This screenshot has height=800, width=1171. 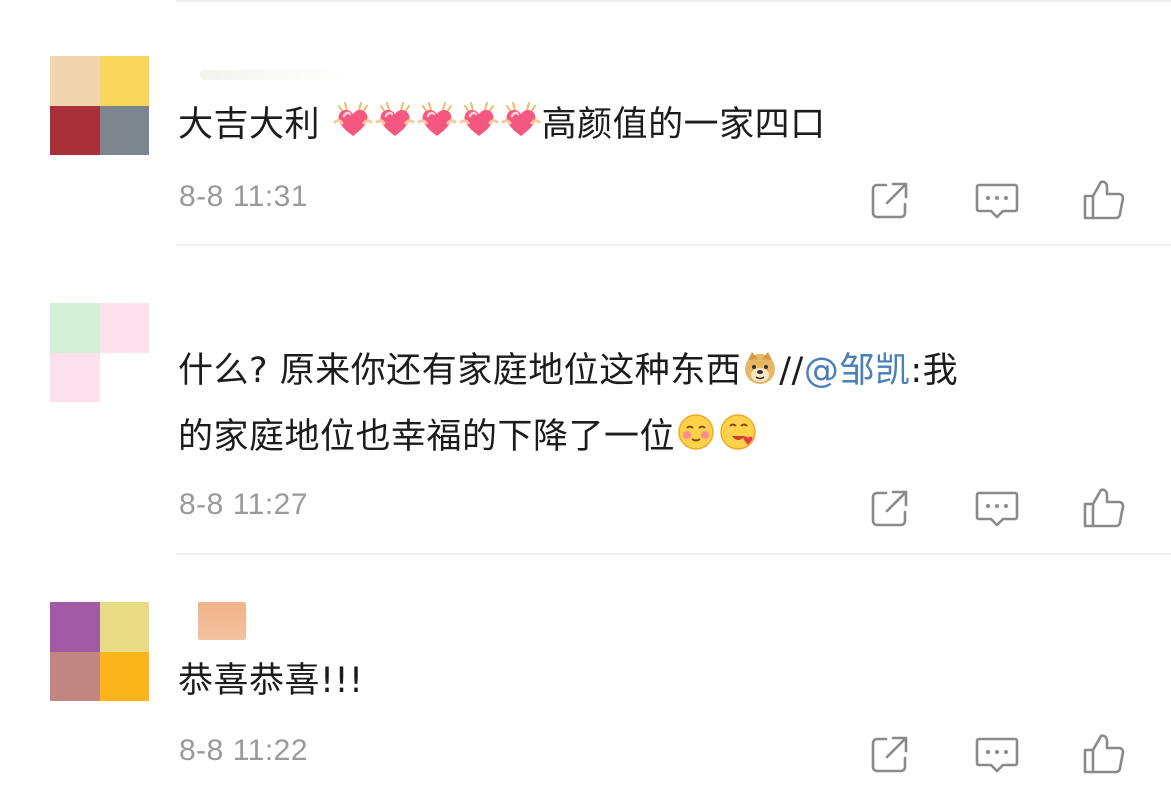 I want to click on doge-emoji, so click(x=760, y=375).